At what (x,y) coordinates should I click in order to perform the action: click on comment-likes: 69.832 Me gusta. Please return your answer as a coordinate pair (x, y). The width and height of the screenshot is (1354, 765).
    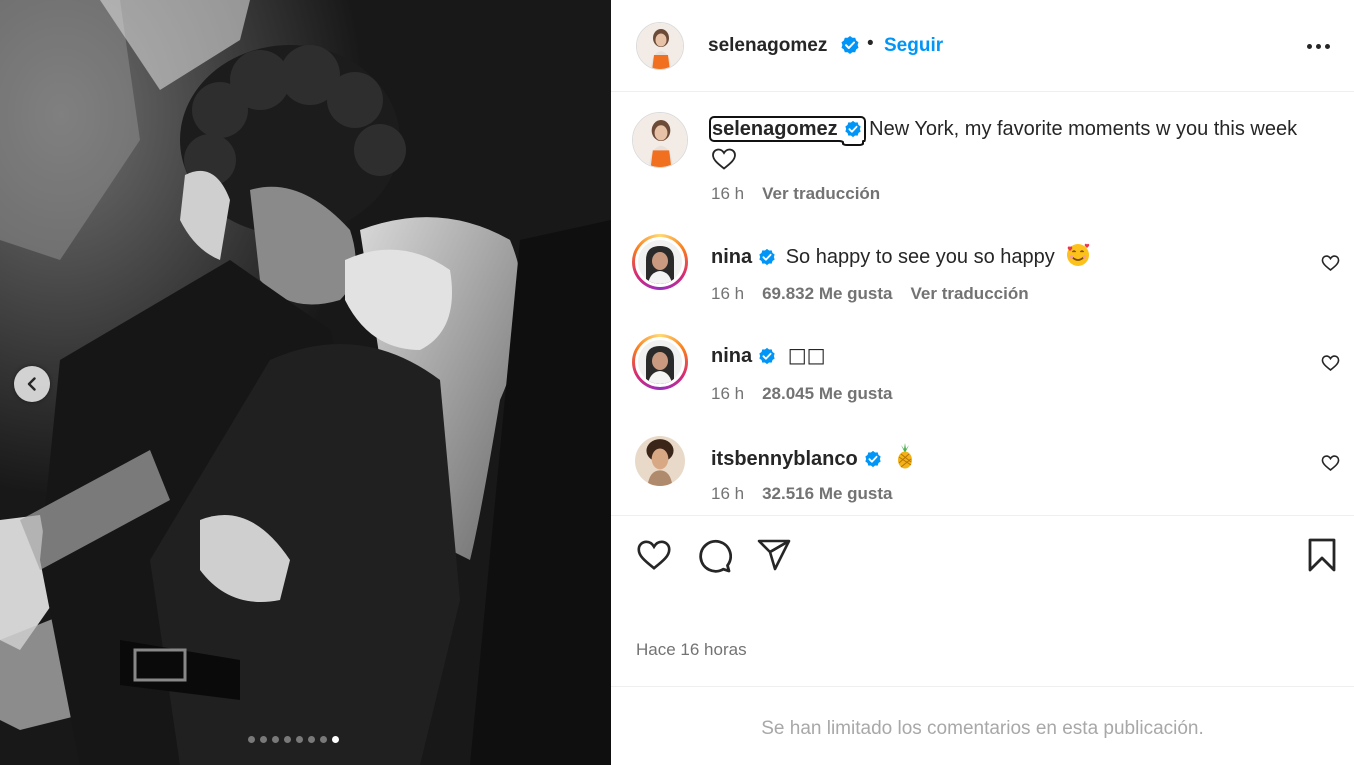
    Looking at the image, I should click on (827, 293).